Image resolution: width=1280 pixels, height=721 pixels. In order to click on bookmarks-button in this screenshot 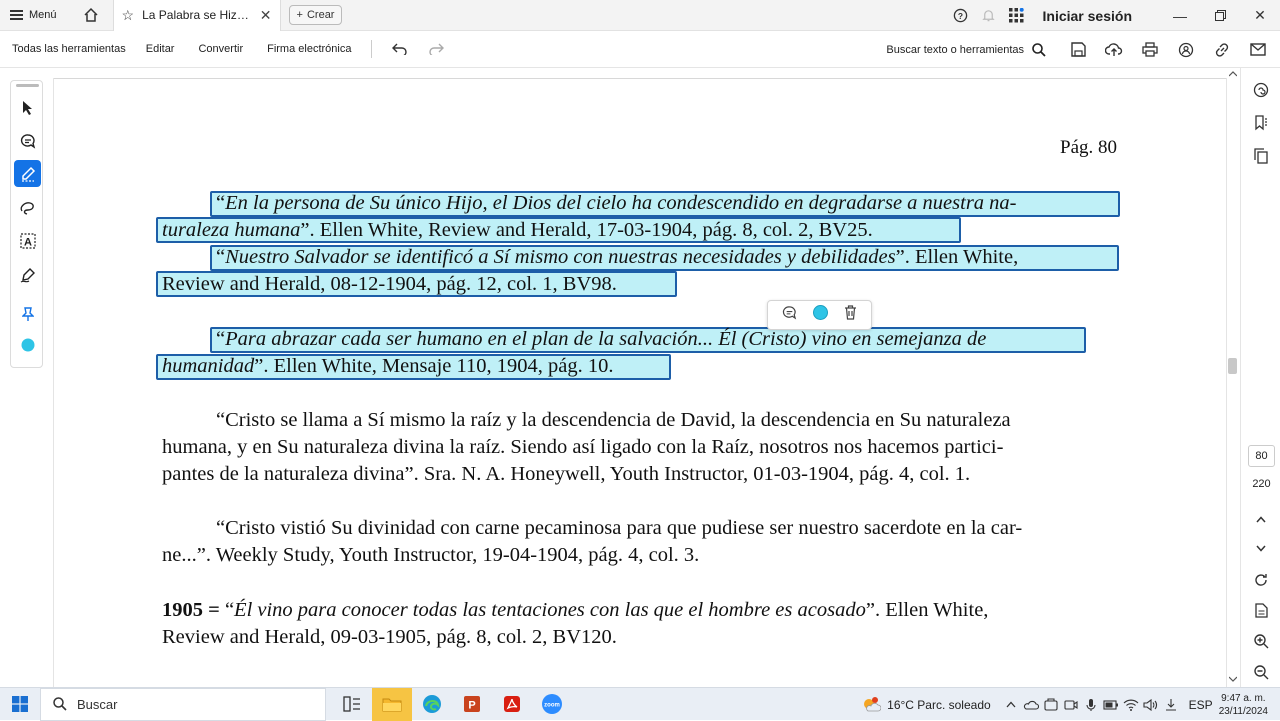, I will do `click(1261, 123)`.